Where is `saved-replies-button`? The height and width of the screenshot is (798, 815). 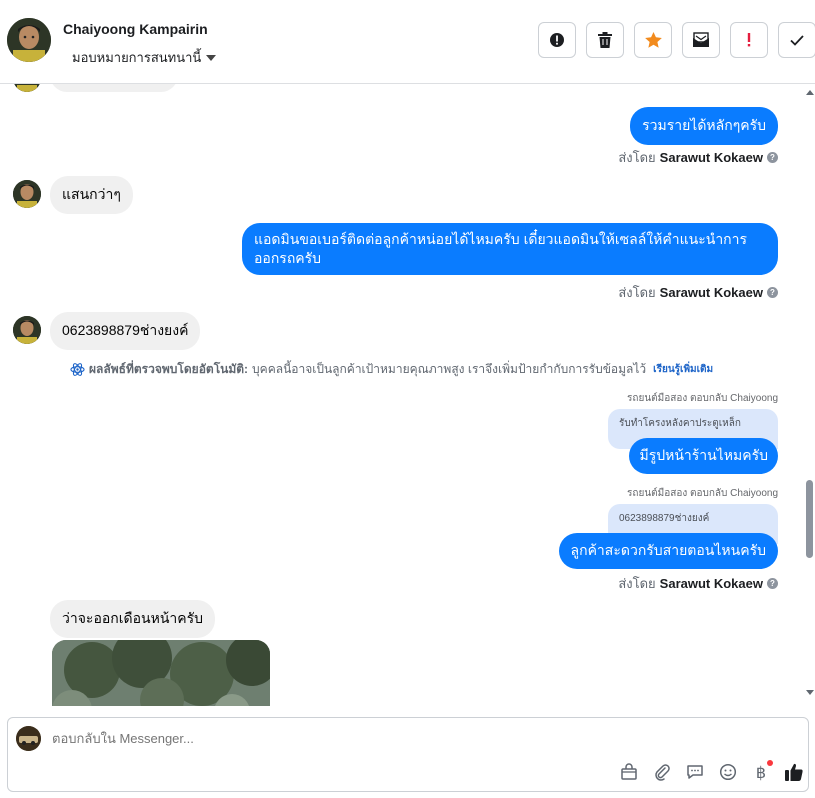
saved-replies-button is located at coordinates (695, 772).